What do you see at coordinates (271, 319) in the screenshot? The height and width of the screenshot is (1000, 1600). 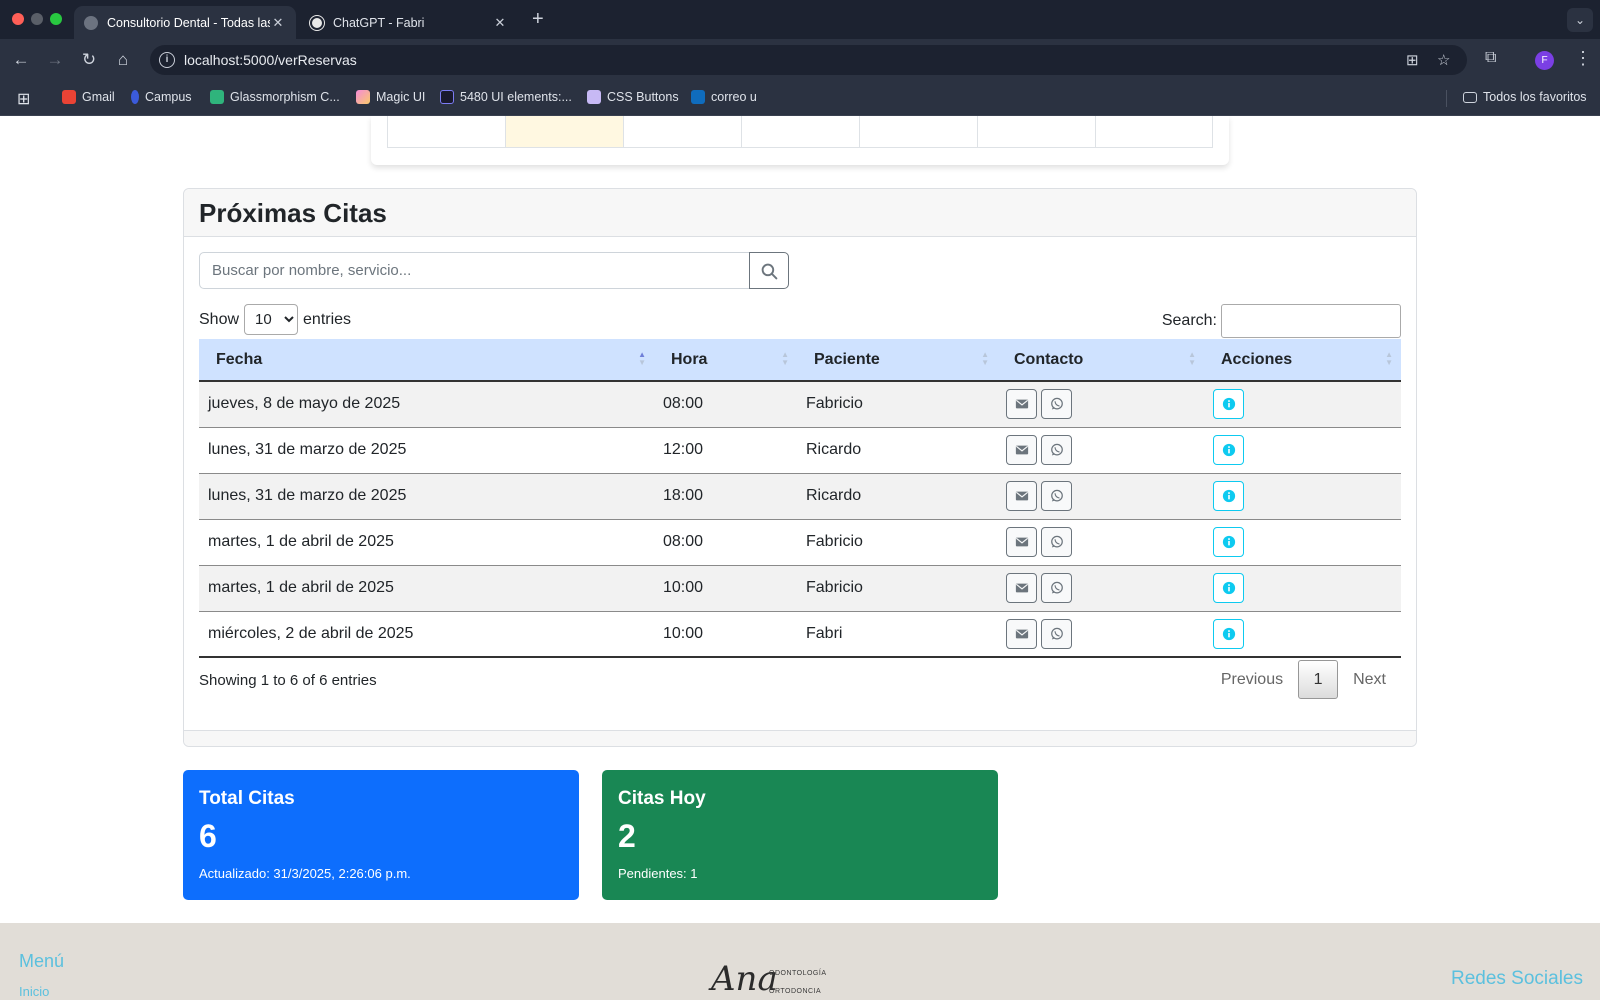 I see `page-length-select: 10` at bounding box center [271, 319].